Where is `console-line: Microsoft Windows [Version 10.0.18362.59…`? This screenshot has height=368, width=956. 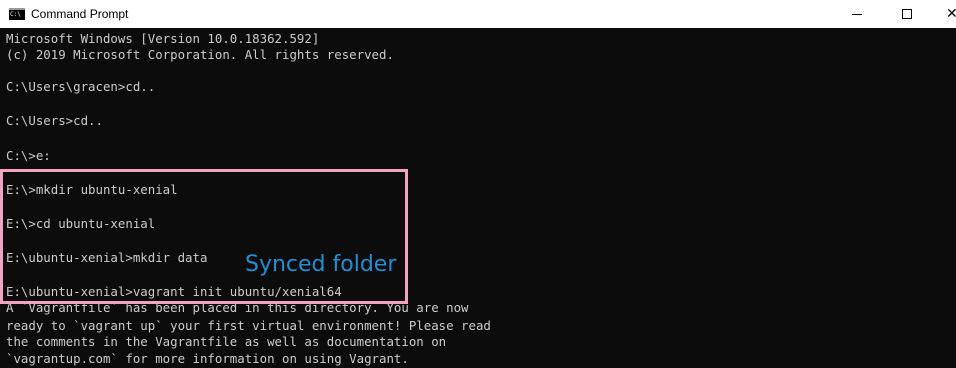 console-line: Microsoft Windows [Version 10.0.18362.59… is located at coordinates (163, 38).